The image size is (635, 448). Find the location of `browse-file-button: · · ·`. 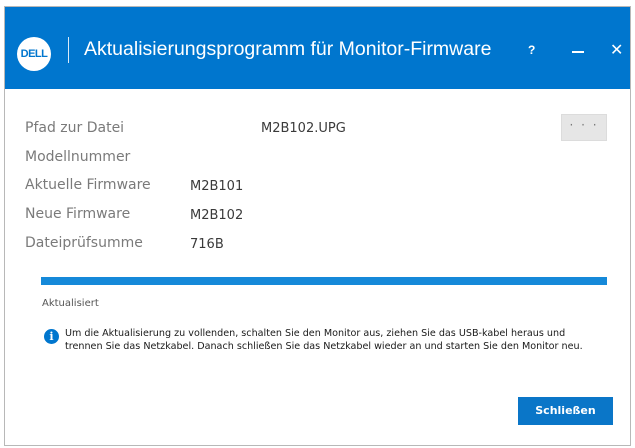

browse-file-button: · · · is located at coordinates (584, 127).